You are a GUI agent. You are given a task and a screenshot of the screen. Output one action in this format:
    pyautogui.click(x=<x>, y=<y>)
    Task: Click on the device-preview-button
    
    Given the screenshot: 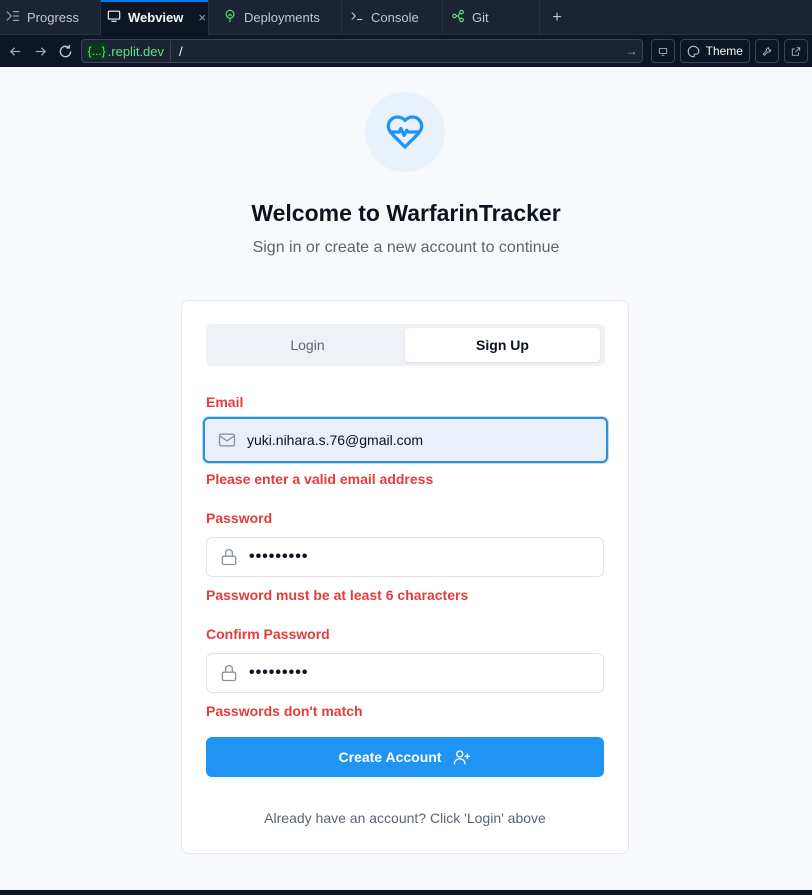 What is the action you would take?
    pyautogui.click(x=662, y=51)
    